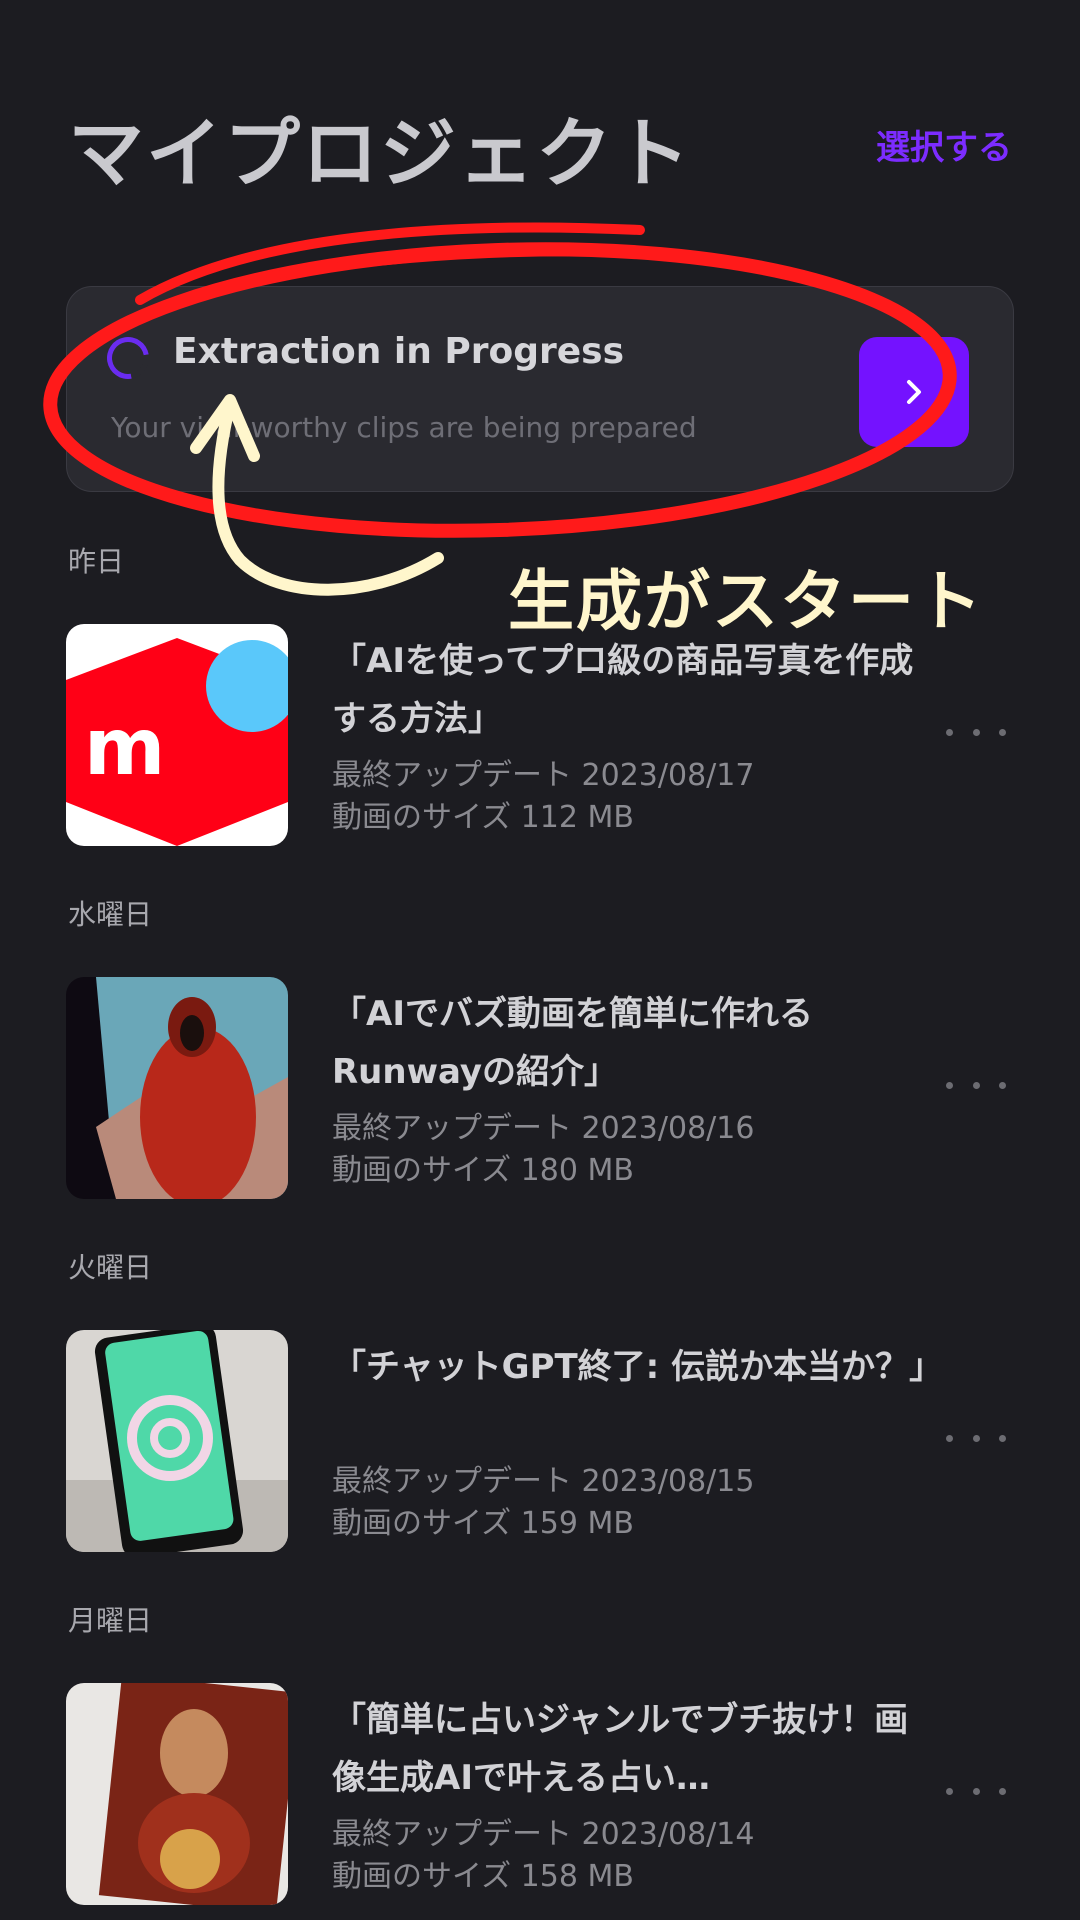 The height and width of the screenshot is (1920, 1080). What do you see at coordinates (483, 817) in the screenshot?
I see `video-size: 動画のサイズ 112 MB` at bounding box center [483, 817].